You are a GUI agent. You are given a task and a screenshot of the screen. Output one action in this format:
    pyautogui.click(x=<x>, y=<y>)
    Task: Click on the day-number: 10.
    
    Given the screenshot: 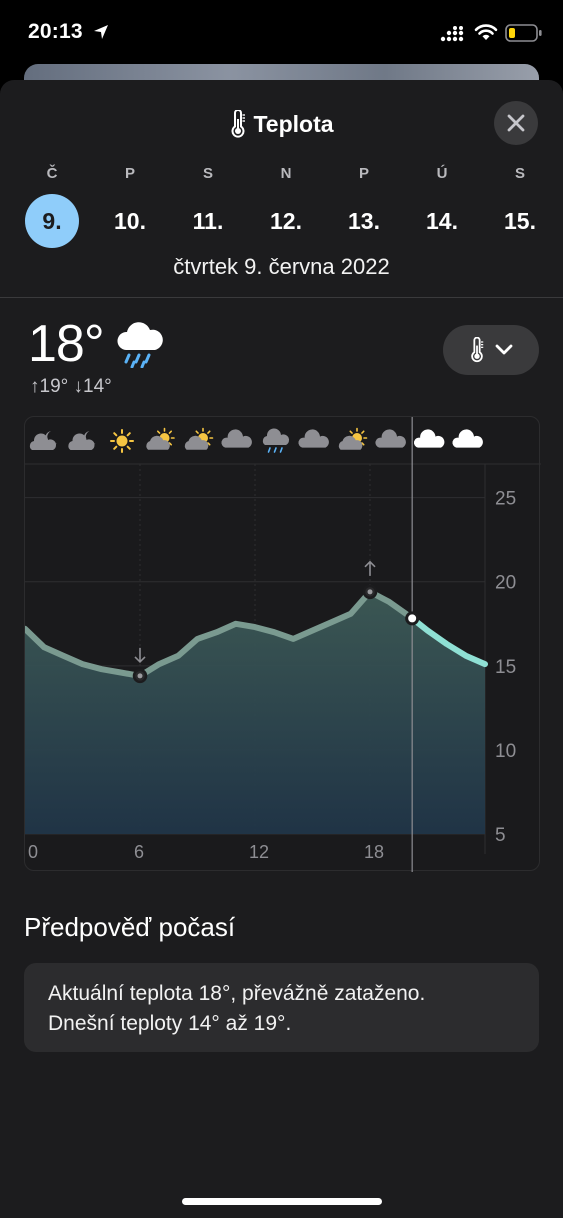 What is the action you would take?
    pyautogui.click(x=130, y=221)
    